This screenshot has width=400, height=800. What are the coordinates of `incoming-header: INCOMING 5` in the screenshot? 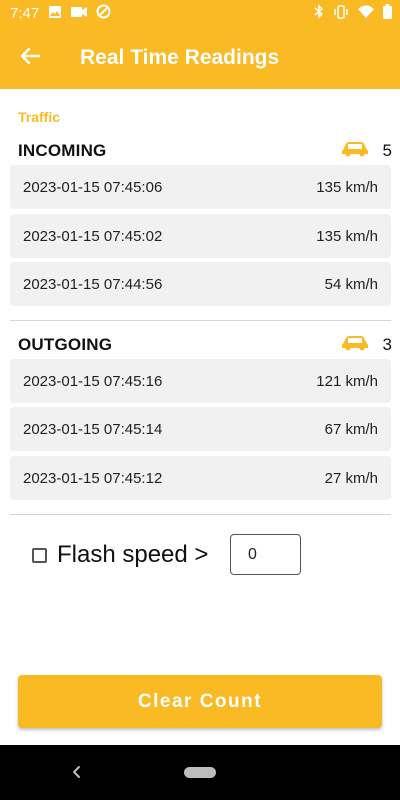 It's located at (205, 151).